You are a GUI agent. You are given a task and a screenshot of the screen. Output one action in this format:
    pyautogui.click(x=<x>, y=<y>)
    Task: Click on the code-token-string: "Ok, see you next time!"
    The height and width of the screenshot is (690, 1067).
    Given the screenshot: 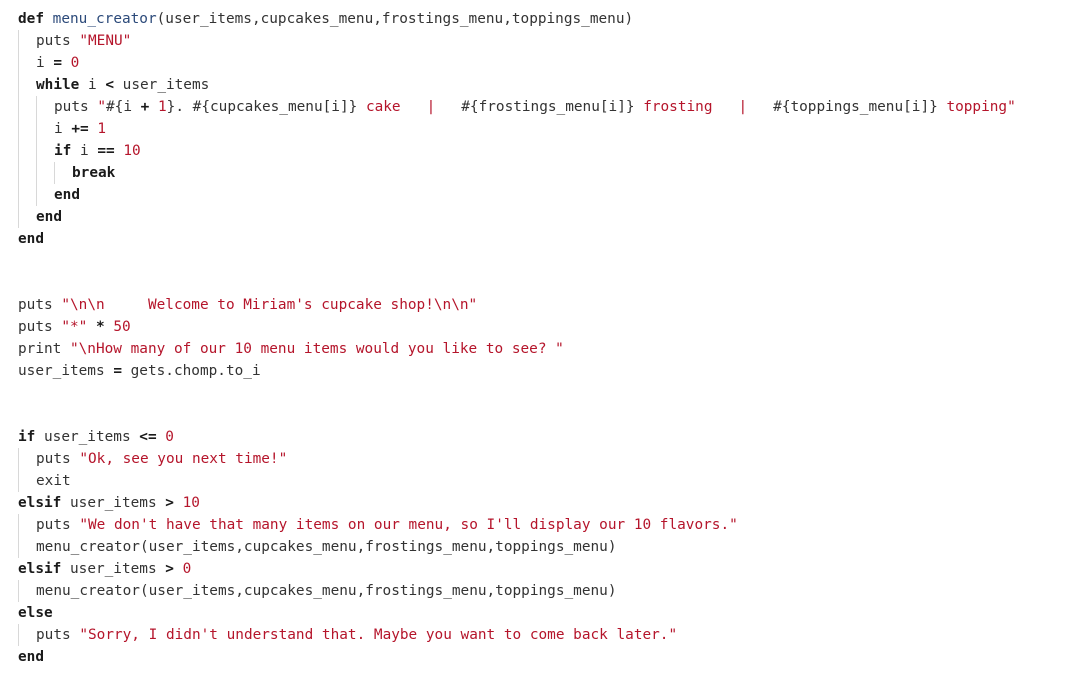 What is the action you would take?
    pyautogui.click(x=183, y=459)
    